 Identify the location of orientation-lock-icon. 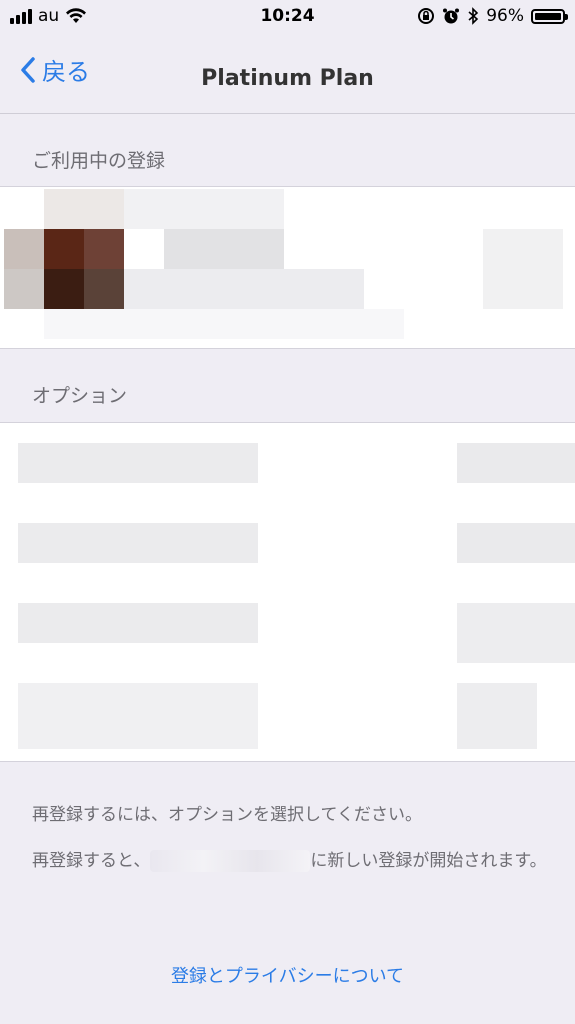
(426, 16).